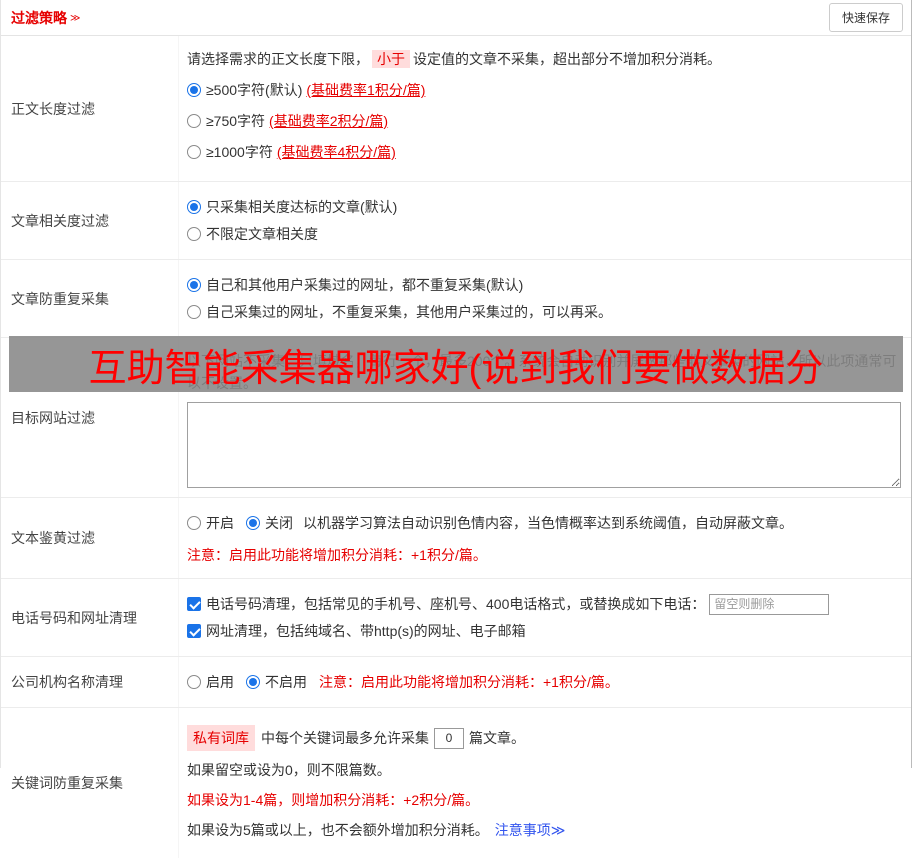  I want to click on fee-note: (基础费率4积分/篇), so click(336, 152).